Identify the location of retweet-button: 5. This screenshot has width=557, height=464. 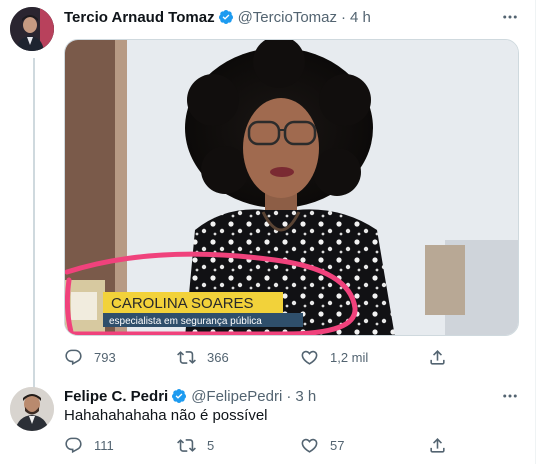
(195, 445).